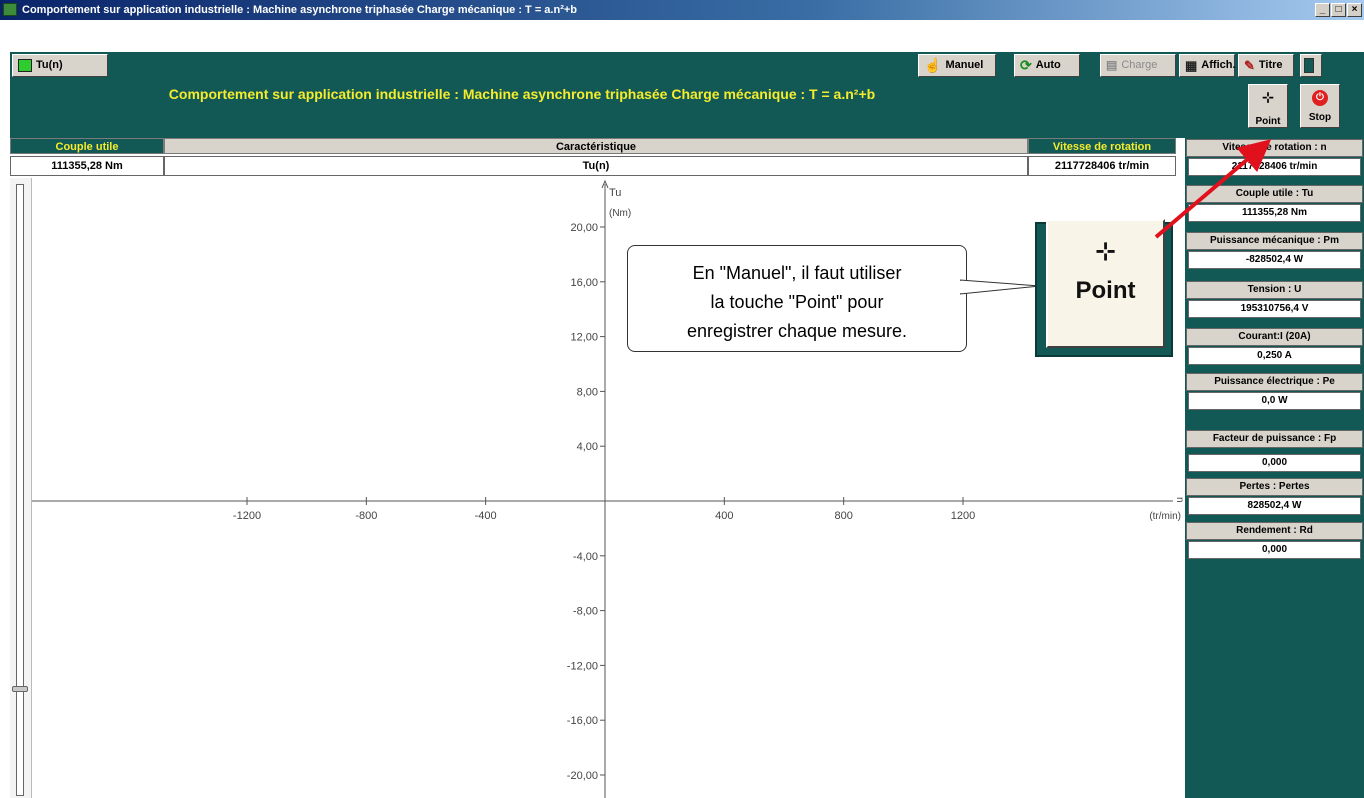 This screenshot has width=1364, height=798. I want to click on stop-button: ⏻ Stop, so click(1320, 106).